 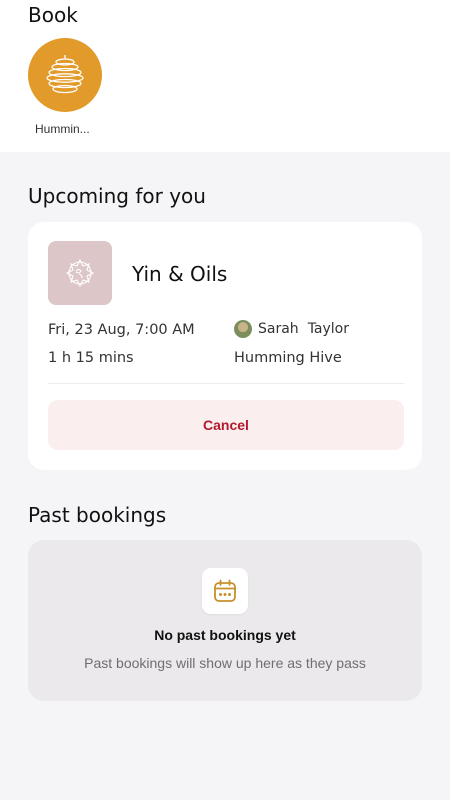 I want to click on instructor: Sarah Taylor, so click(x=291, y=329).